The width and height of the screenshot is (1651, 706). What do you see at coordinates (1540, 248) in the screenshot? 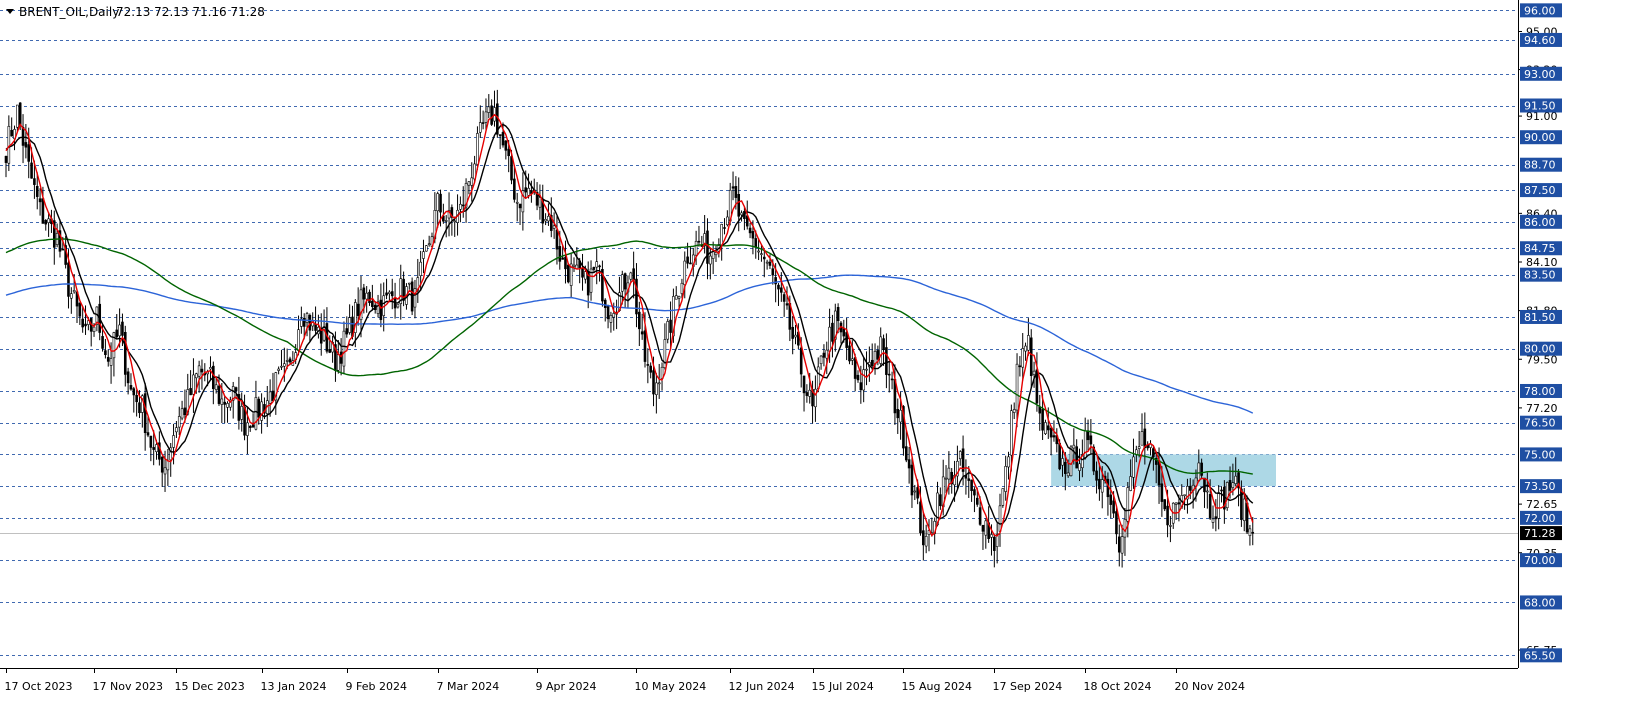
I see `level-label: 84.75` at bounding box center [1540, 248].